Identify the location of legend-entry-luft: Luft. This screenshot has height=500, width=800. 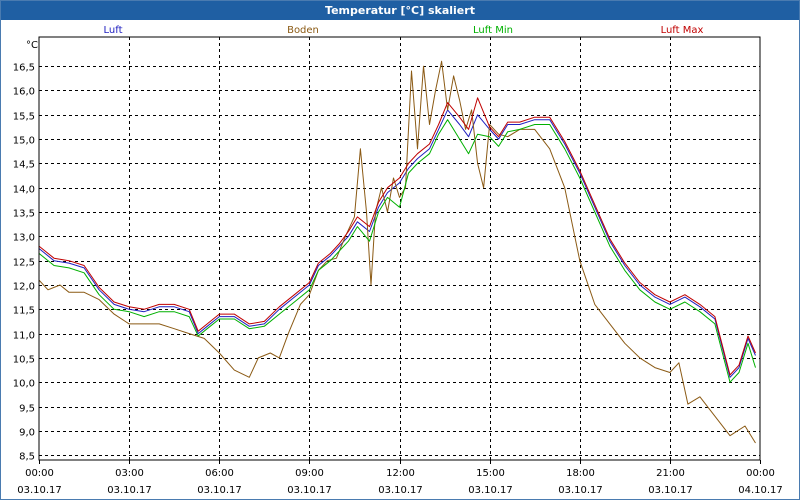
(113, 30).